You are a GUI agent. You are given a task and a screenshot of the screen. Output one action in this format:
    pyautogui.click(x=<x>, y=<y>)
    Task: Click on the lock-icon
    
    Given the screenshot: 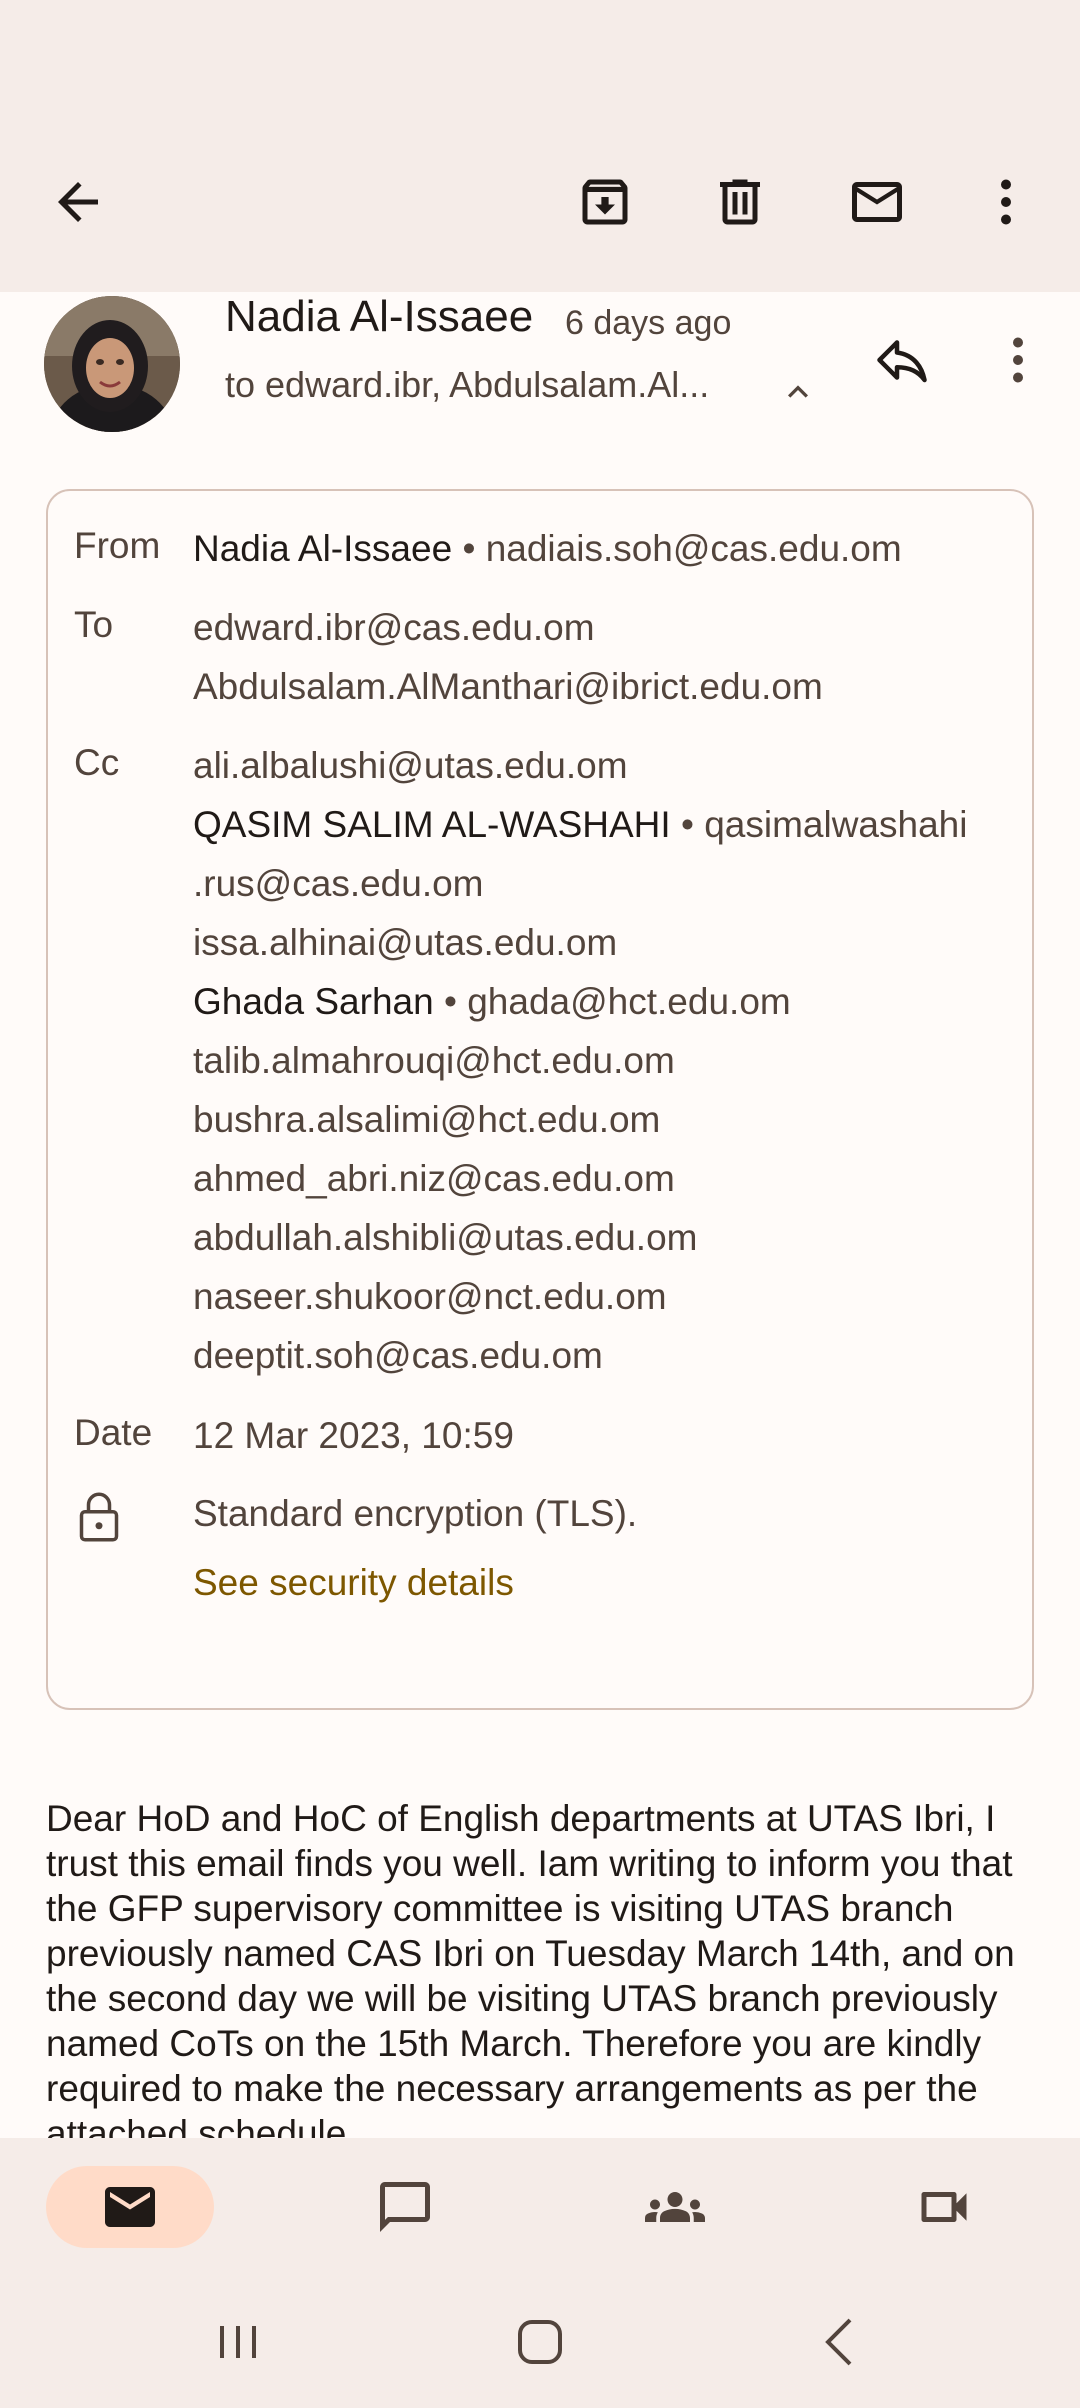 What is the action you would take?
    pyautogui.click(x=99, y=1517)
    